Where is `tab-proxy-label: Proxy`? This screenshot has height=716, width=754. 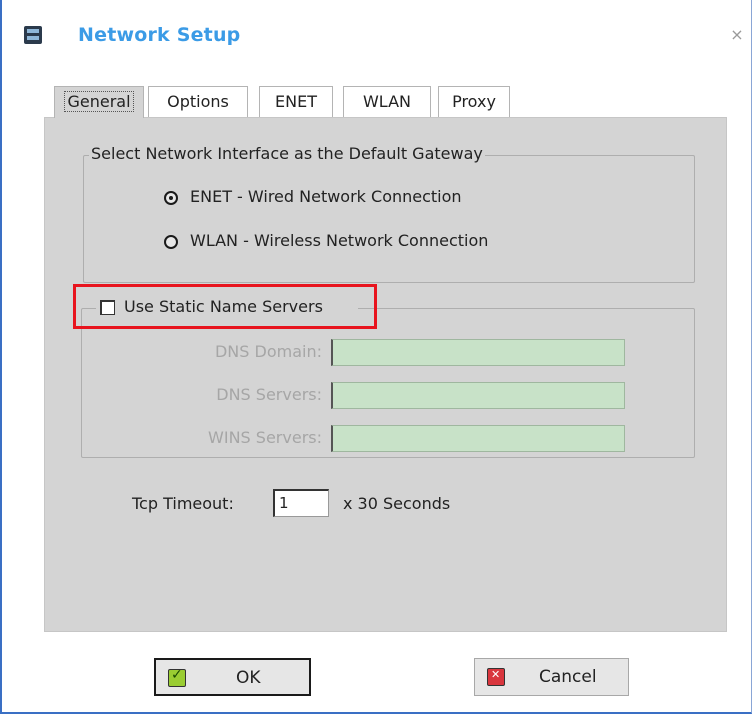
tab-proxy-label: Proxy is located at coordinates (474, 101).